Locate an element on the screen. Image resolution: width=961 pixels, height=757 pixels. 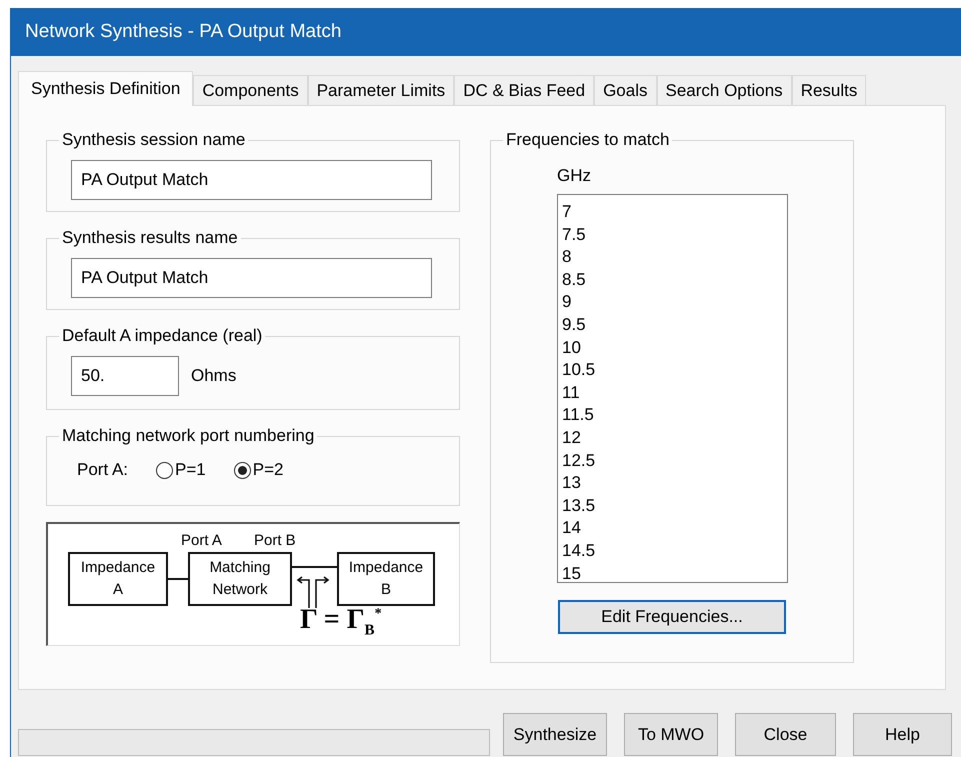
group-label: Synthesis session name is located at coordinates (153, 140).